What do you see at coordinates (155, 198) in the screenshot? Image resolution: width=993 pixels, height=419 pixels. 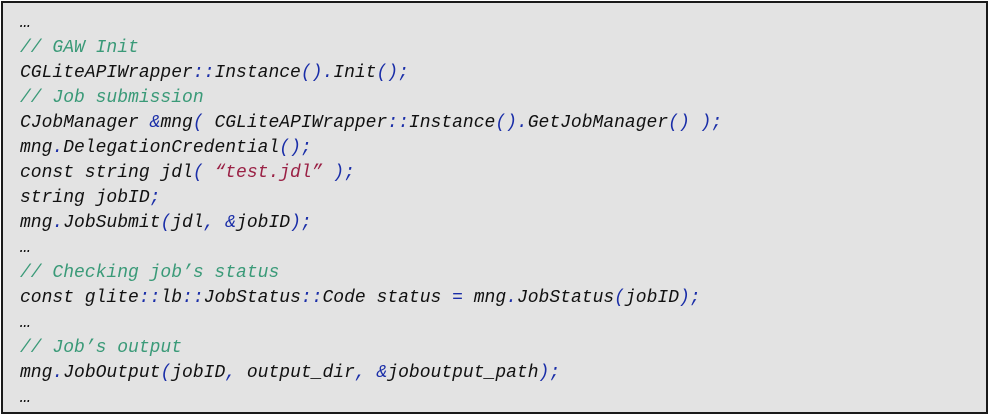 I see `code-punctuation: ;` at bounding box center [155, 198].